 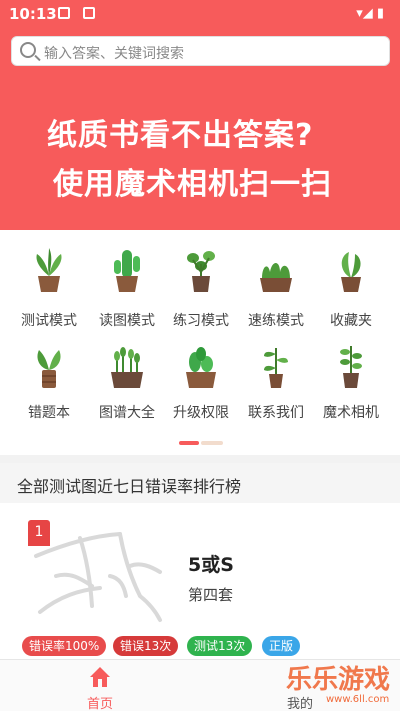 What do you see at coordinates (351, 321) in the screenshot?
I see `menu-item-label: 收藏夹` at bounding box center [351, 321].